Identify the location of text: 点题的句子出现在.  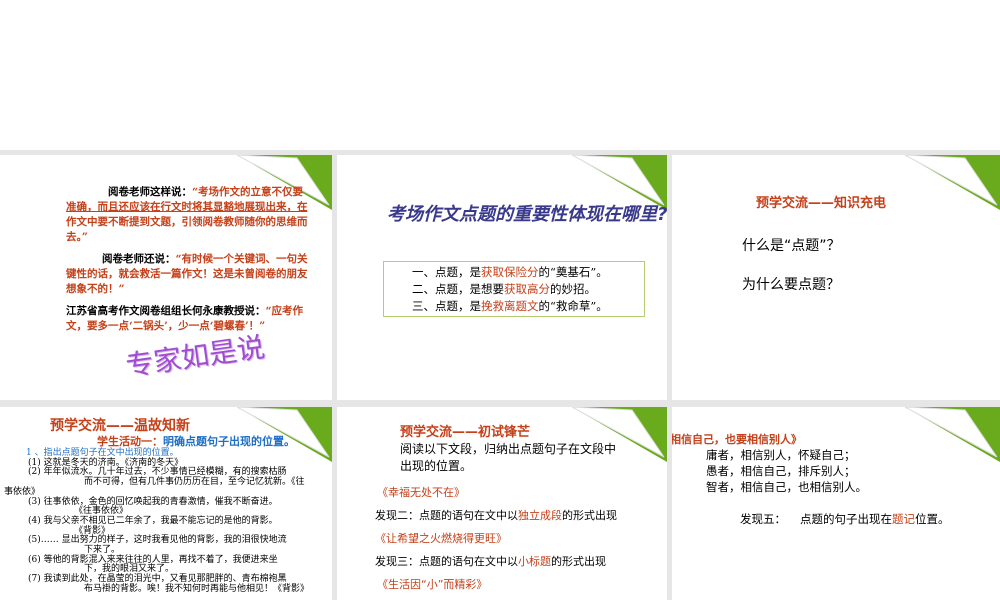
(846, 519).